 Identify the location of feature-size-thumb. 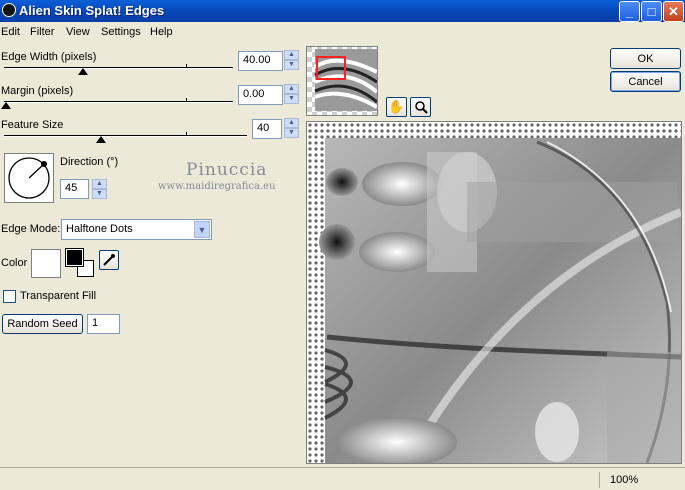
(101, 139).